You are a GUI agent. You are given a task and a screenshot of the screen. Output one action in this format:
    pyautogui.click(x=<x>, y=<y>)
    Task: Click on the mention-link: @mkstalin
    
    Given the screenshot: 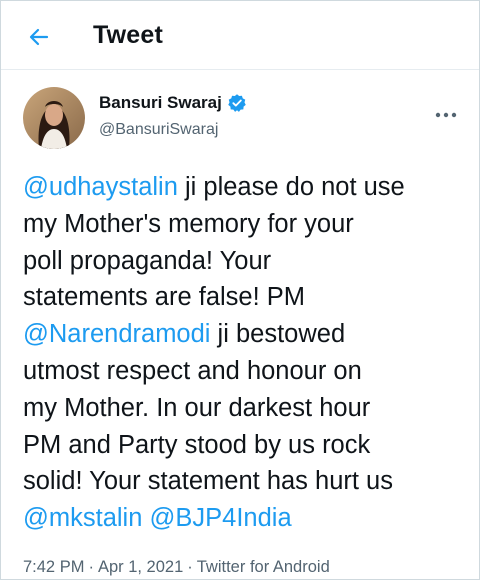 What is the action you would take?
    pyautogui.click(x=82, y=518)
    